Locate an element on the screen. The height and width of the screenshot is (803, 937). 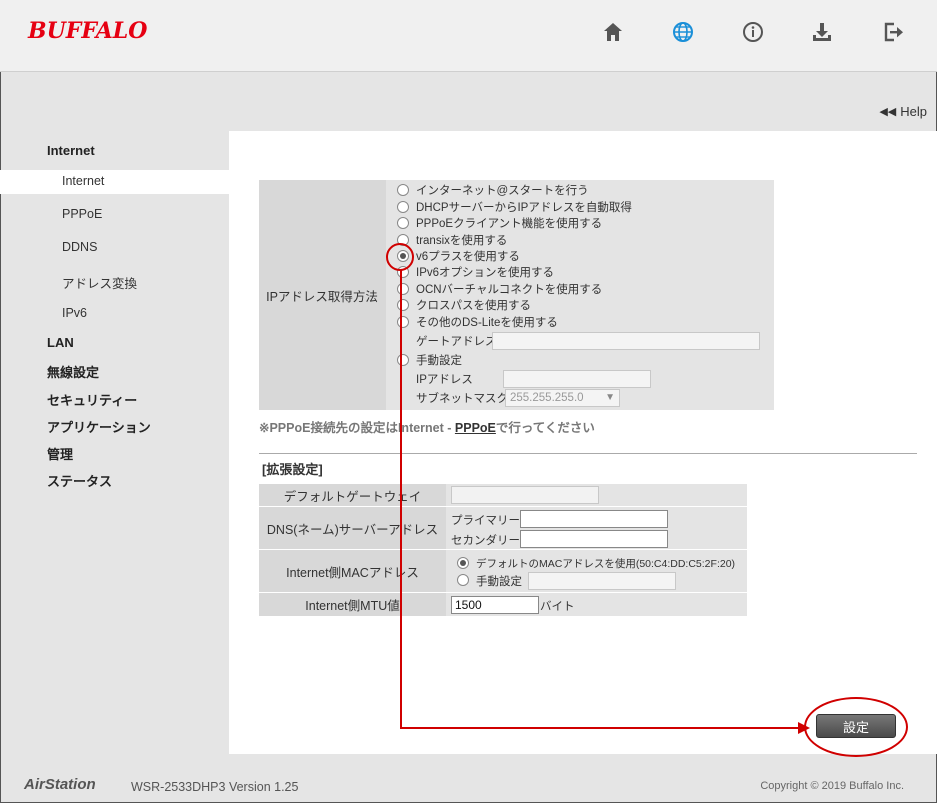
sidebar-item-internet-header: Internet is located at coordinates (71, 150).